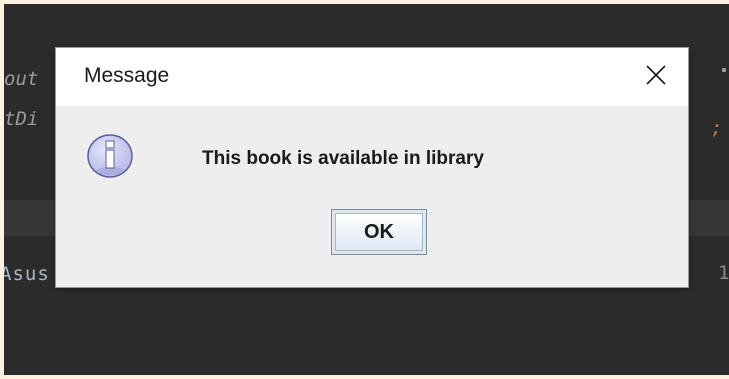  Describe the element at coordinates (724, 70) in the screenshot. I see `code-mark` at that location.